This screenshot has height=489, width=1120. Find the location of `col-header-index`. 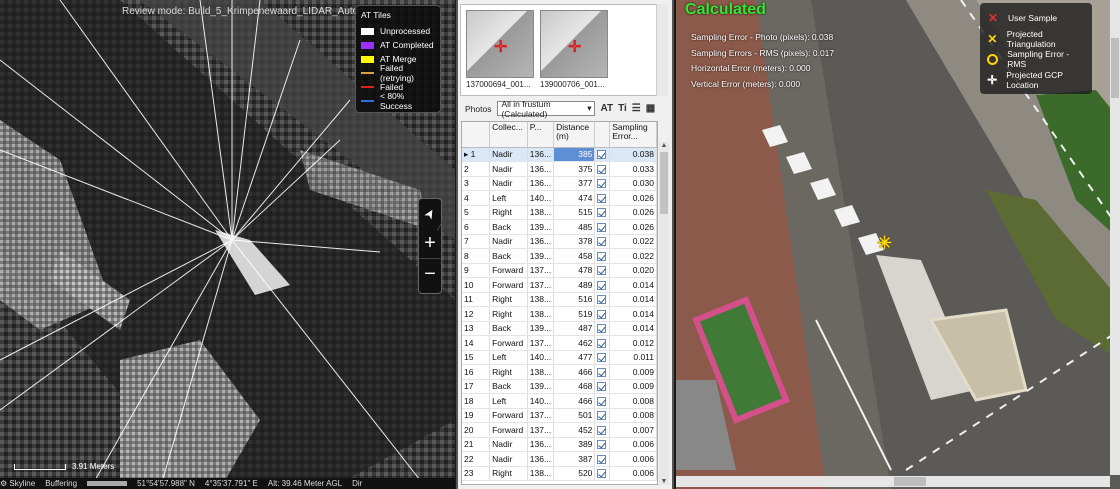

col-header-index is located at coordinates (476, 135).